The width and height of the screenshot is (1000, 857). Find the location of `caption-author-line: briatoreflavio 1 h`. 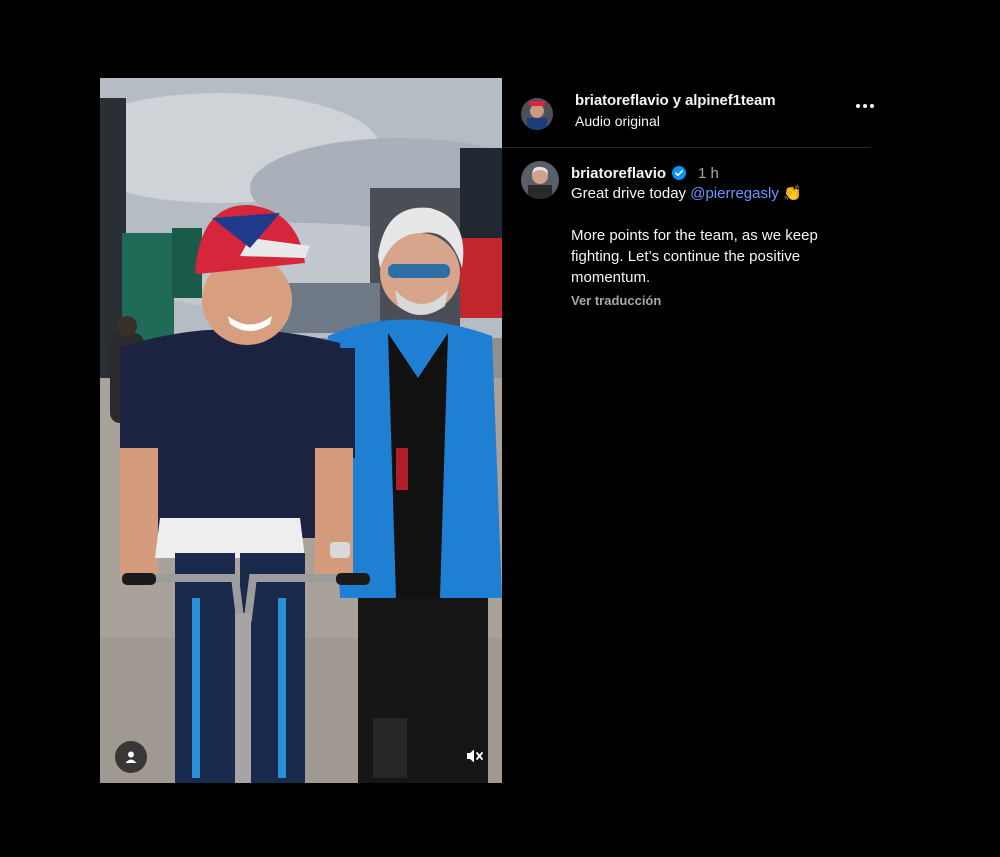

caption-author-line: briatoreflavio 1 h is located at coordinates (716, 173).